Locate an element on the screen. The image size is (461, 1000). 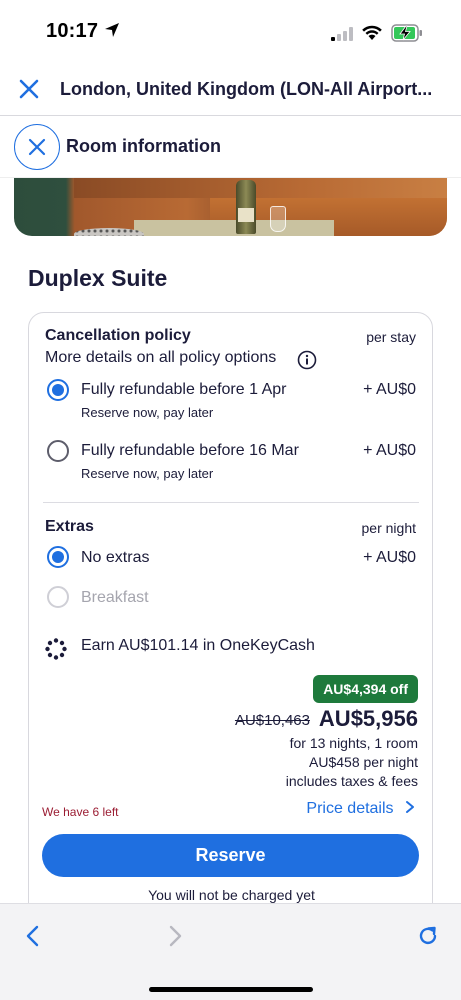
extras-unit: per night is located at coordinates (388, 528).